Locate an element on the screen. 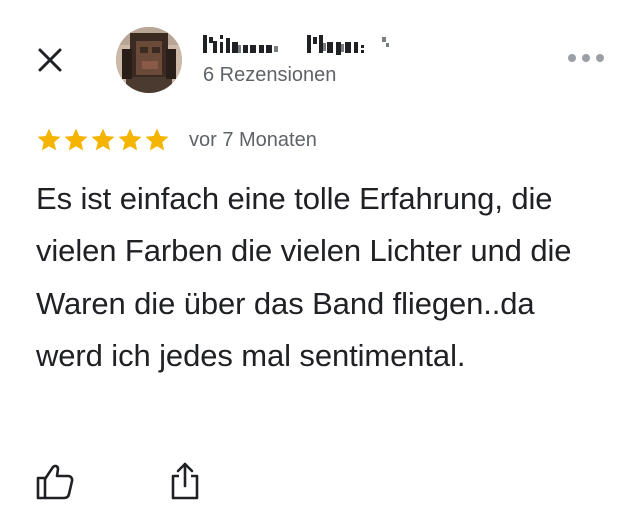  more-horizontal-icon is located at coordinates (586, 58).